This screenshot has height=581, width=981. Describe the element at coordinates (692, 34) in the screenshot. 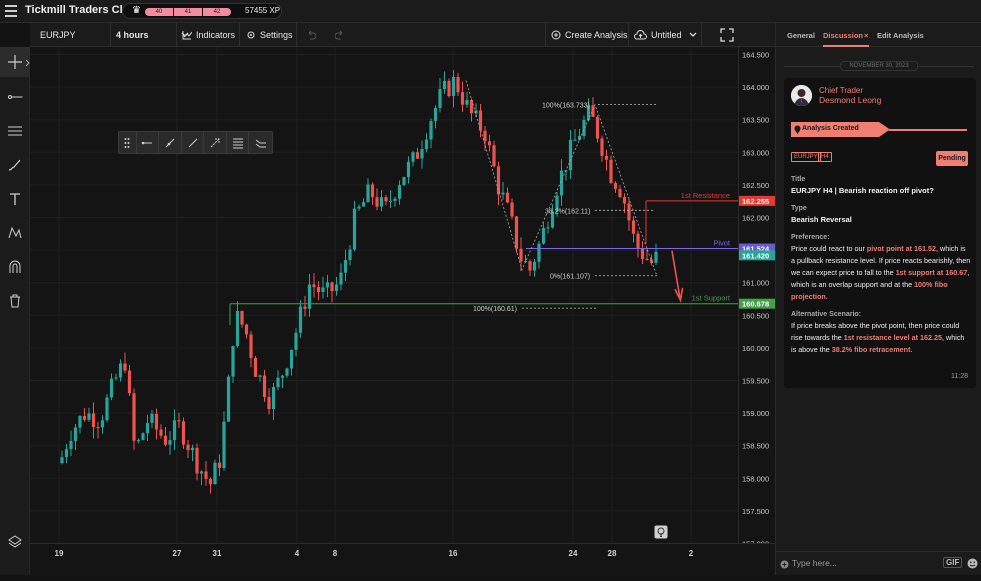

I see `chevron-down-icon` at that location.